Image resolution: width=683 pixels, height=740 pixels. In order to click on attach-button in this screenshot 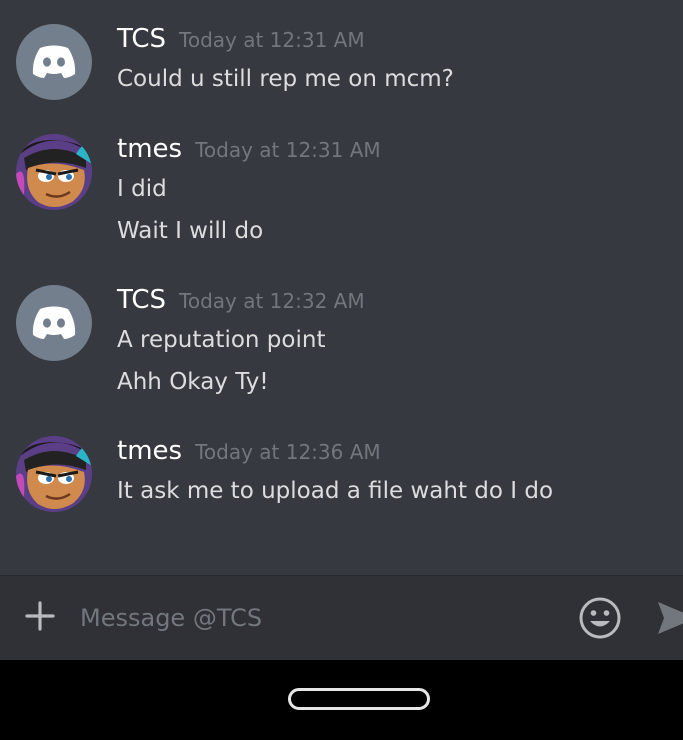, I will do `click(40, 616)`.